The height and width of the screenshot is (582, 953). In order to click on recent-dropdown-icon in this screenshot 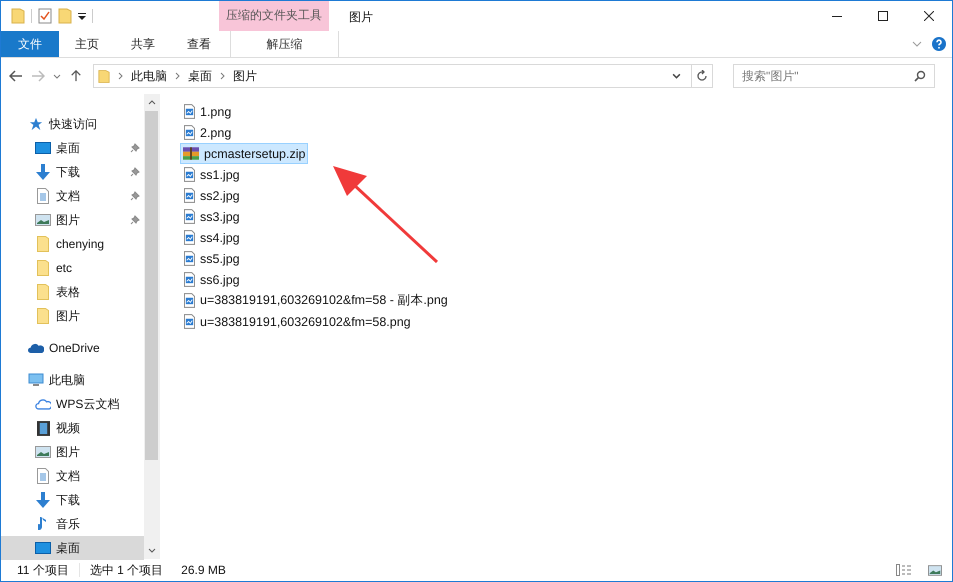, I will do `click(57, 76)`.